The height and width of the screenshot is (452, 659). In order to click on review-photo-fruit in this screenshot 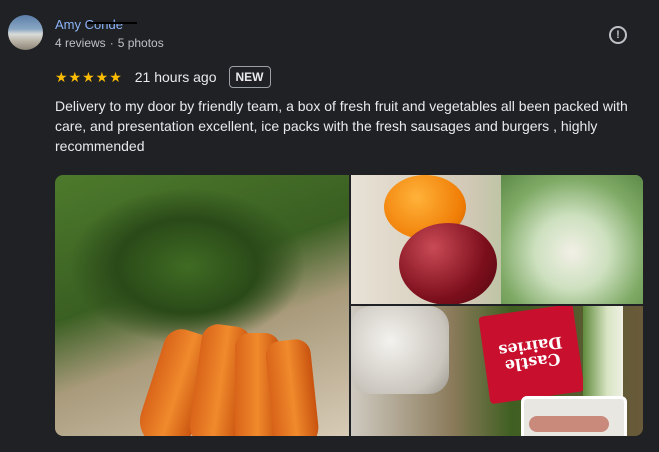, I will do `click(497, 239)`.